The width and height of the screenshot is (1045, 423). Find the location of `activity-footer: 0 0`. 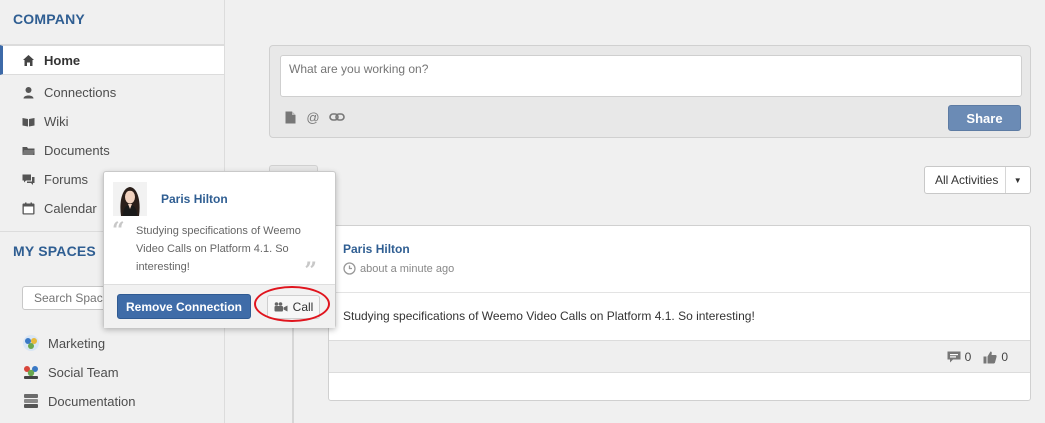

activity-footer: 0 0 is located at coordinates (679, 356).